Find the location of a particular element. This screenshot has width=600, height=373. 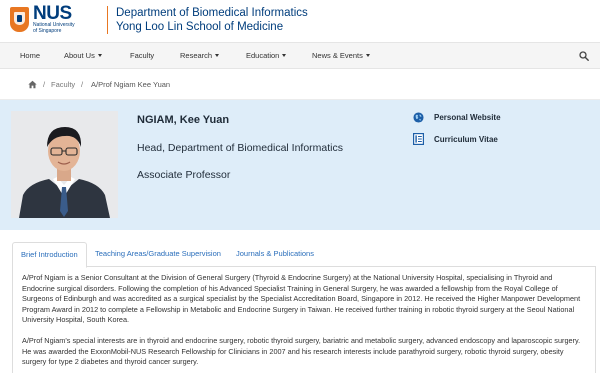

nav-news-events: News & Events is located at coordinates (341, 56).